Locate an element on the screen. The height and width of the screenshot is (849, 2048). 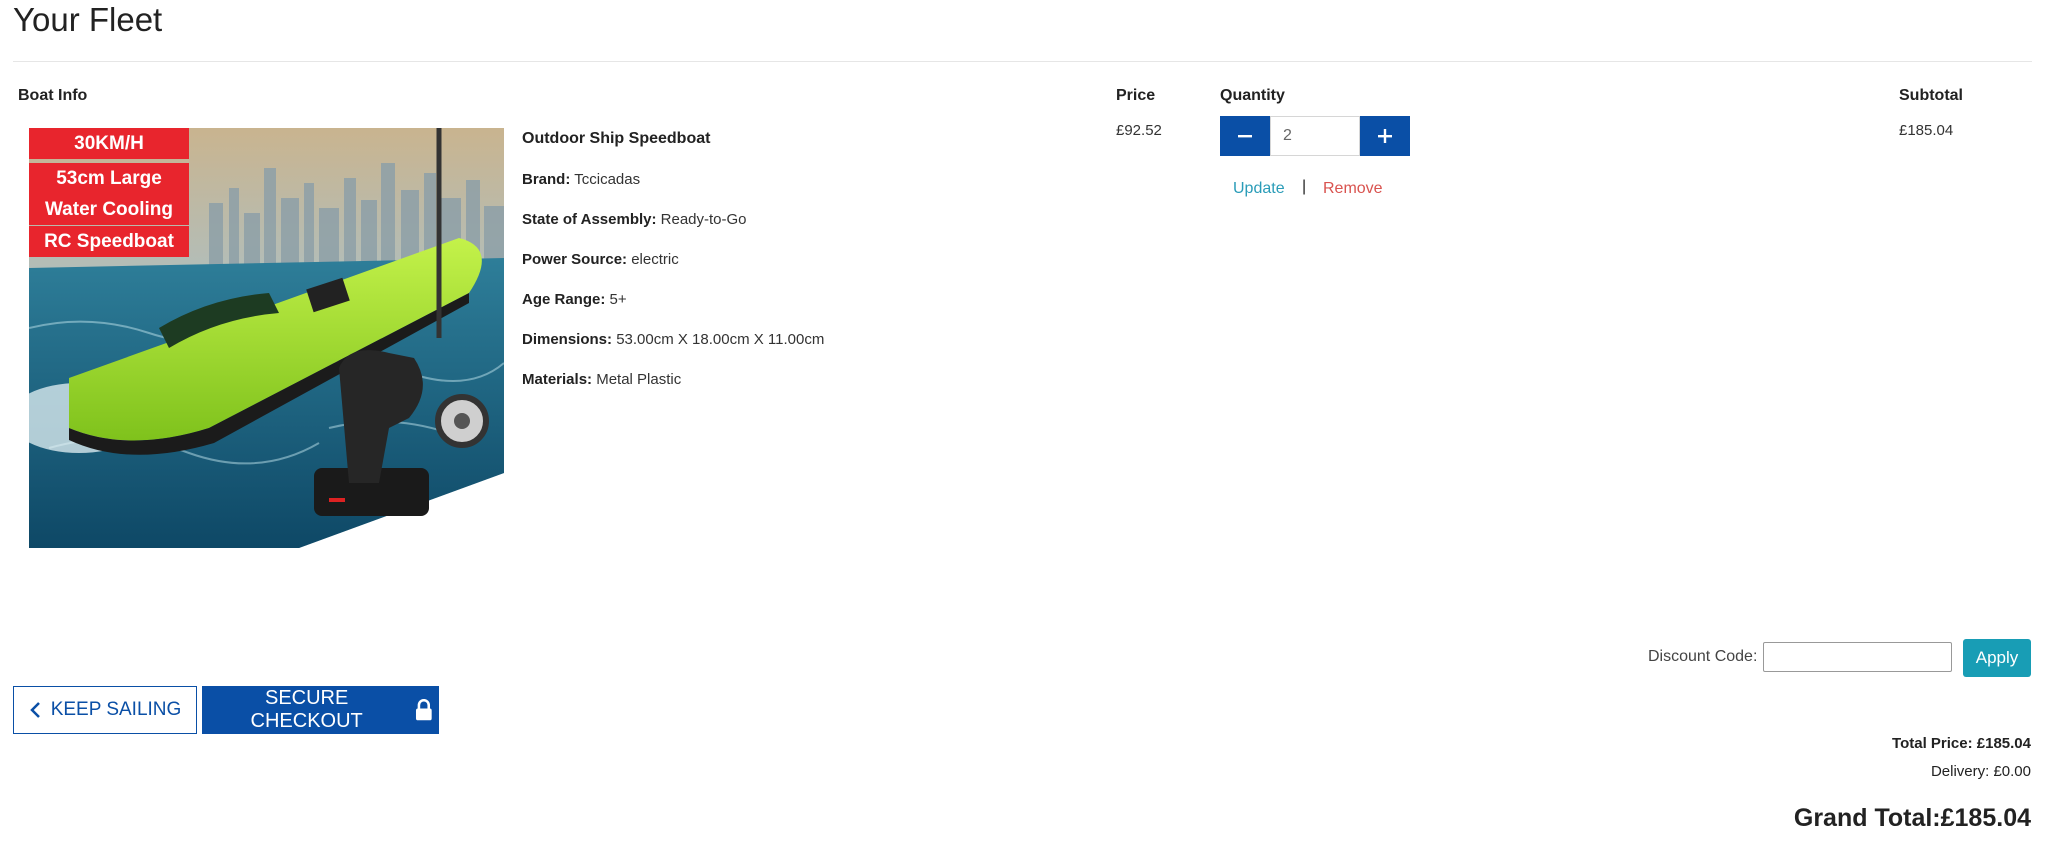
attribute-state-of-assembly: State of Assembly: Ready-to-Go is located at coordinates (634, 219).